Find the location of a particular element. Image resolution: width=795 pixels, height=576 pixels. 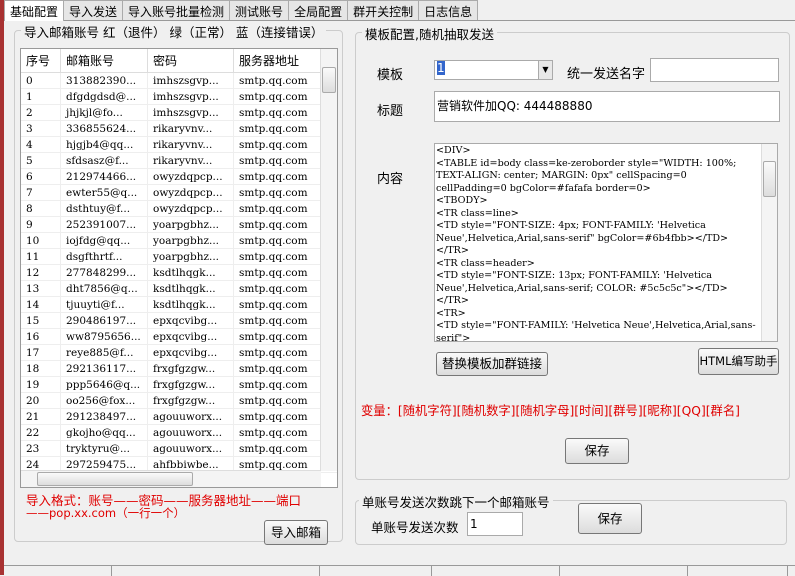

table-row: 11 dsgfthrtf... yoarpgbhz... smtp.qq.com is located at coordinates (179, 257).